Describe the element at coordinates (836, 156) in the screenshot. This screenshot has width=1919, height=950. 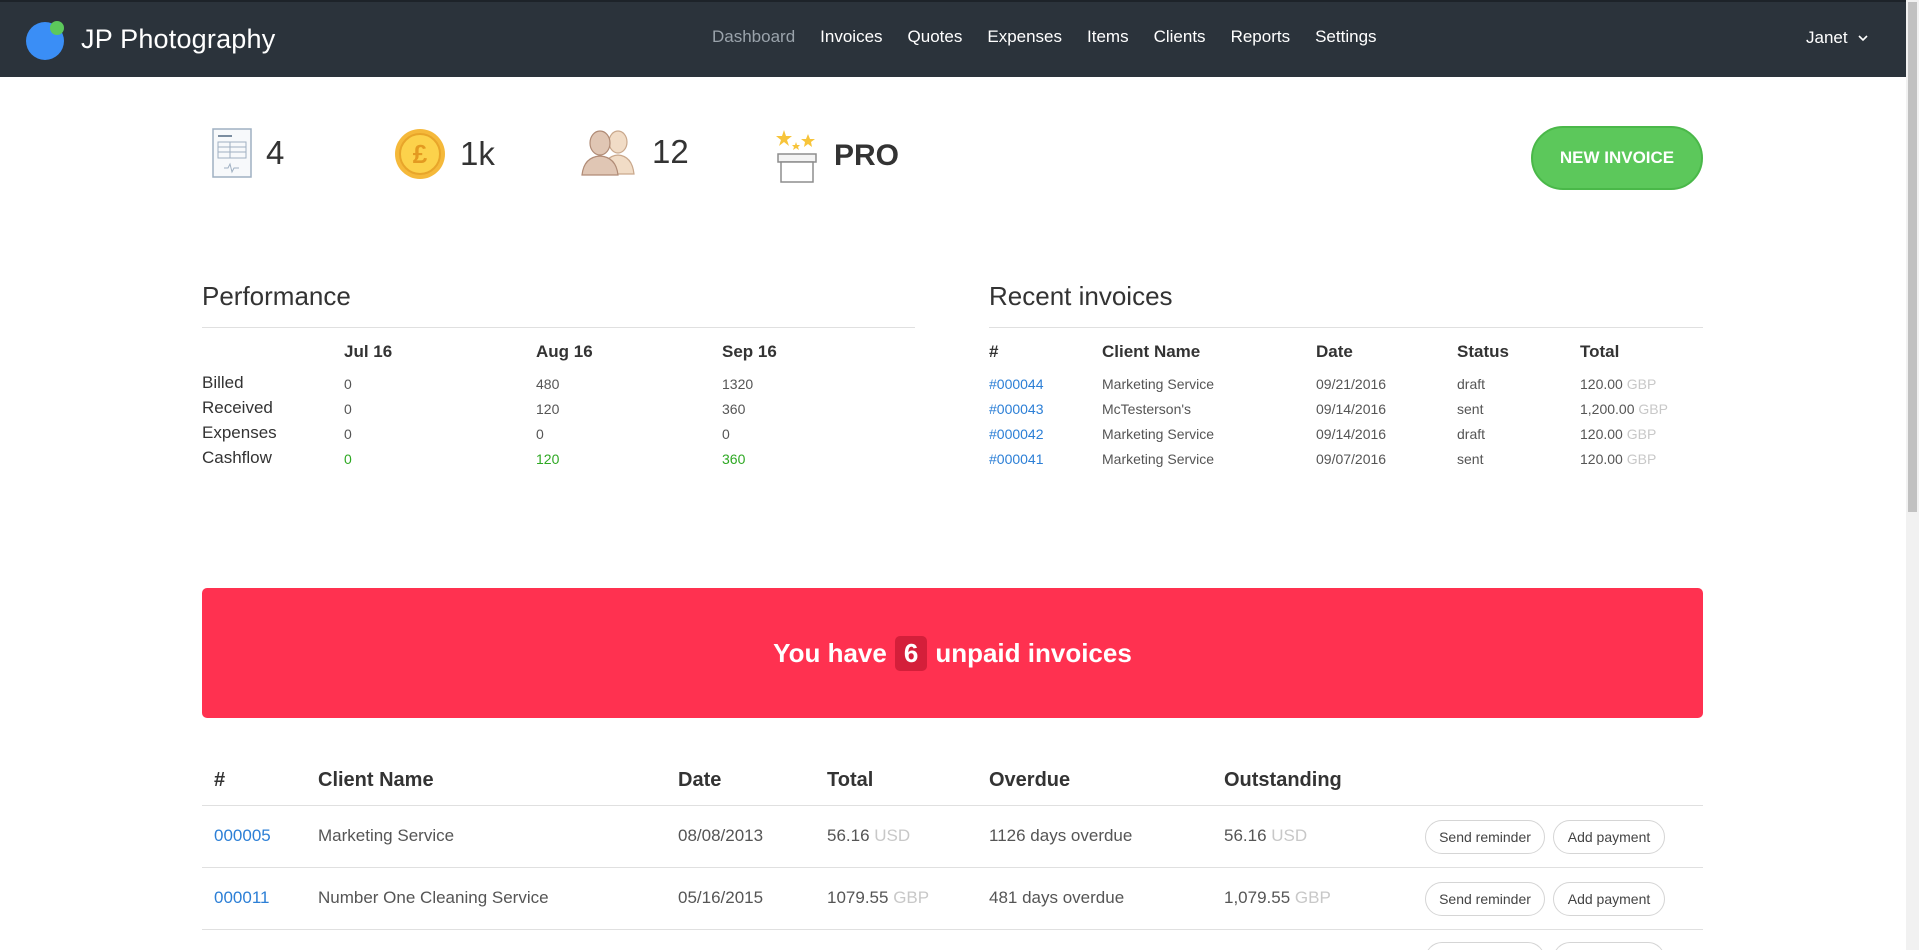
I see `stat-plan: PRO` at that location.